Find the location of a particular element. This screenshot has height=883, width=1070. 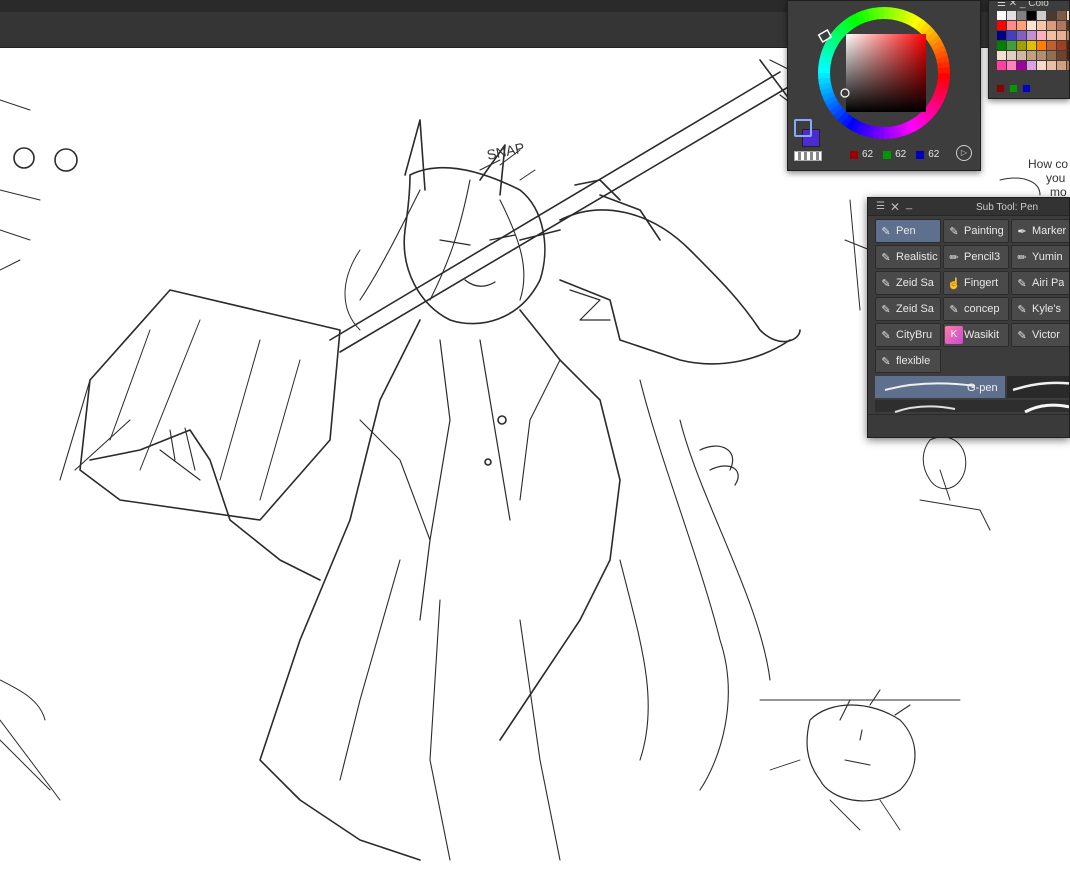

subtool-button: ✎ Victor is located at coordinates (1040, 335).